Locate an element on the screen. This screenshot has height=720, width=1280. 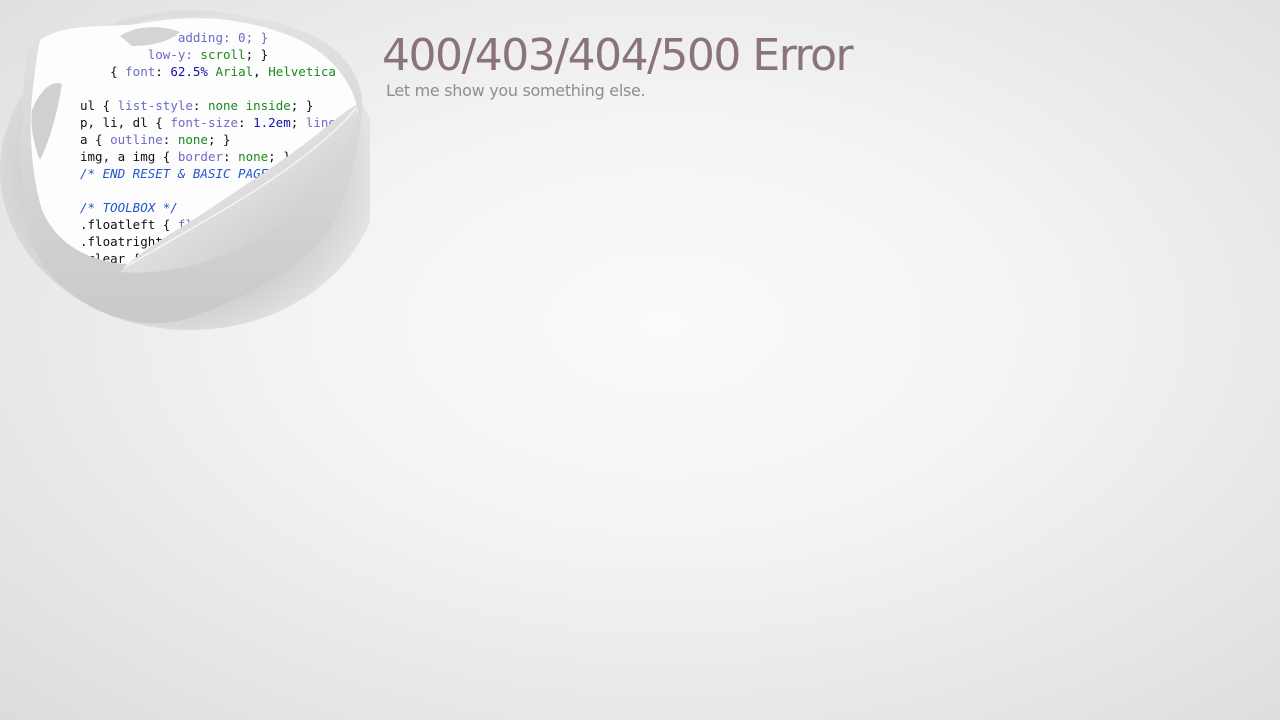
code-token: /* TOOLBOX */ is located at coordinates (129, 207).